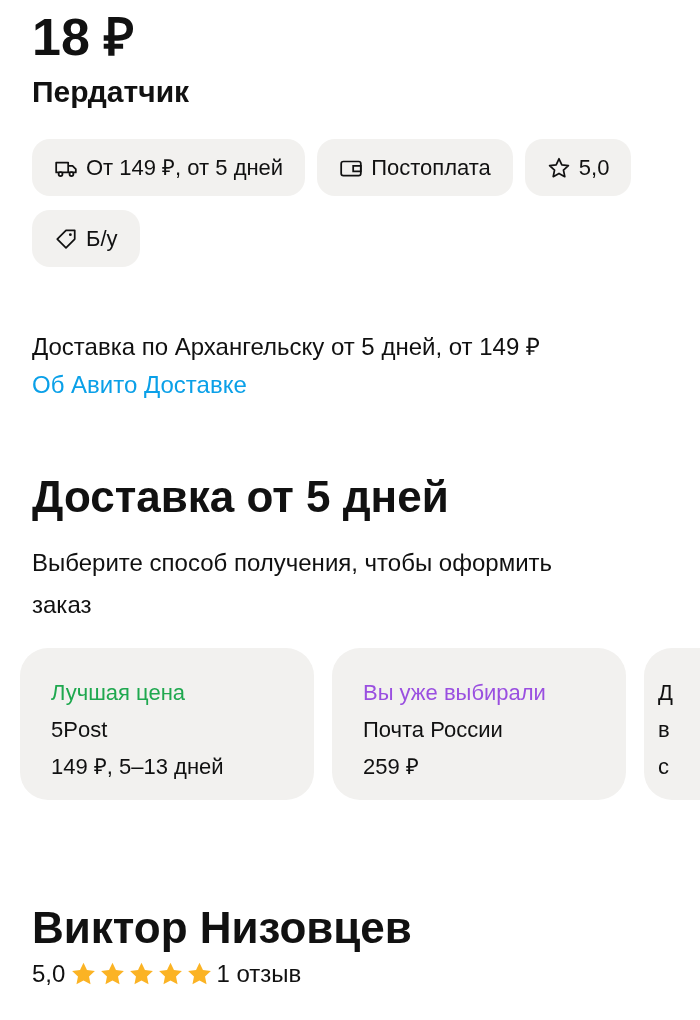 The width and height of the screenshot is (700, 1020). I want to click on option-tag: Вы уже выбирали, so click(454, 692).